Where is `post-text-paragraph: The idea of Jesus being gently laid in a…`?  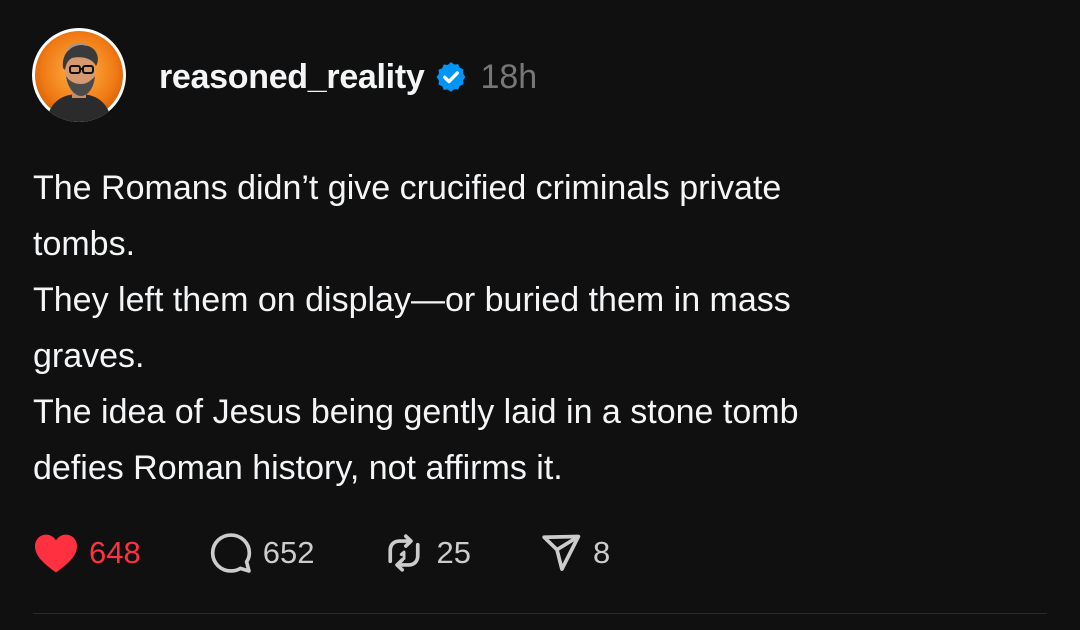
post-text-paragraph: The idea of Jesus being gently laid in a… is located at coordinates (416, 440).